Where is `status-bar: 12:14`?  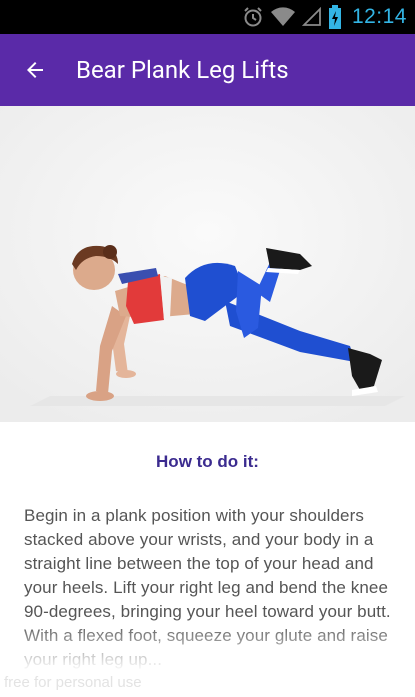
status-bar: 12:14 is located at coordinates (207, 17).